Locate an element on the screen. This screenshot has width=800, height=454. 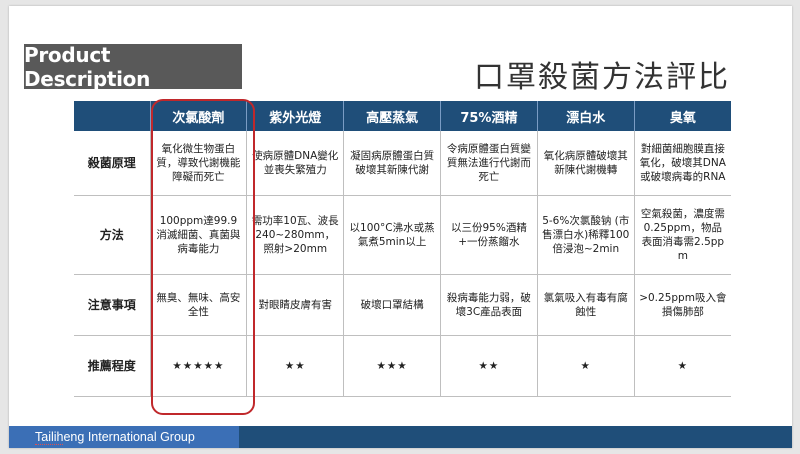
table-cell: 凝固病原體蛋白質破壞其新陳代謝 is located at coordinates (392, 163).